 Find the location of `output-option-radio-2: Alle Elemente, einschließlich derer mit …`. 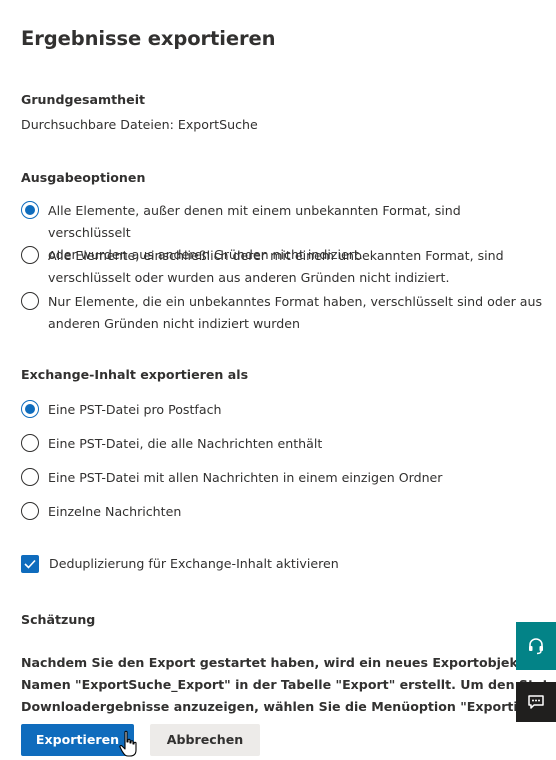

output-option-radio-2: Alle Elemente, einschließlich derer mit … is located at coordinates (281, 266).